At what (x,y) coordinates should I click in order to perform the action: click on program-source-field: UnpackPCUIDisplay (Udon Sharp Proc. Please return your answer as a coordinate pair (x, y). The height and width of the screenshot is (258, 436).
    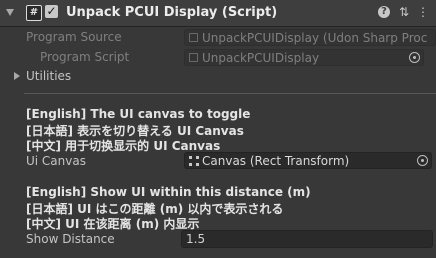
    Looking at the image, I should click on (310, 37).